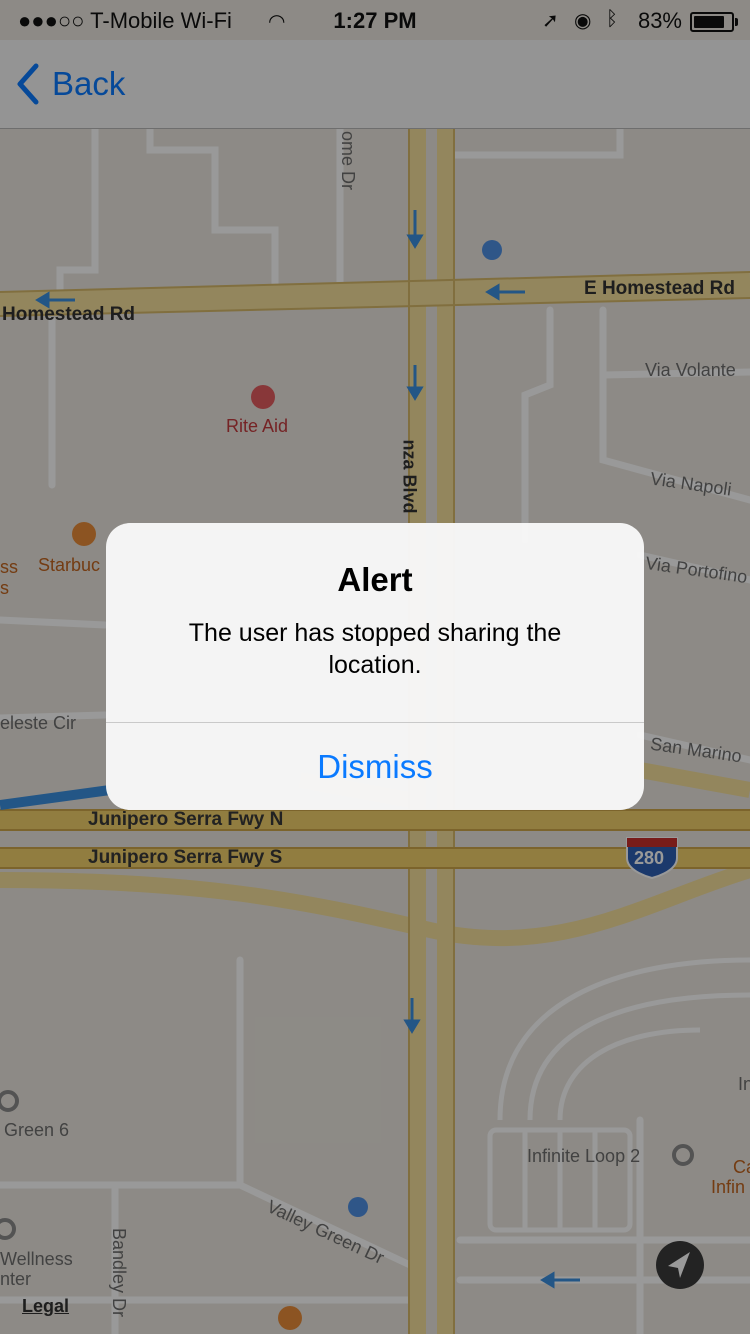  What do you see at coordinates (375, 579) in the screenshot?
I see `alert-title: Alert` at bounding box center [375, 579].